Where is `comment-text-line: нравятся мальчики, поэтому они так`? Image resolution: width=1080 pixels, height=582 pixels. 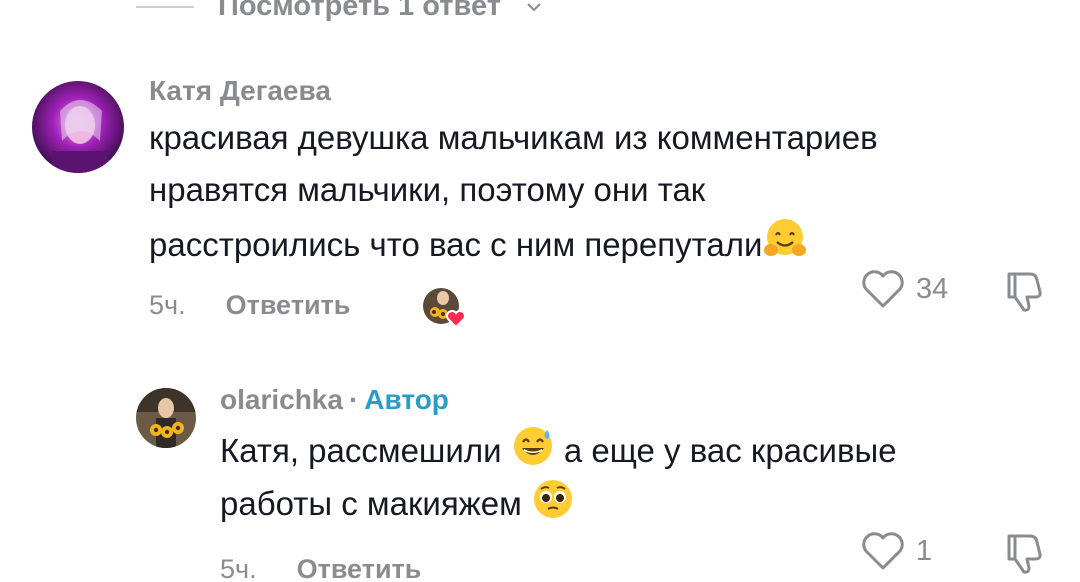
comment-text-line: нравятся мальчики, поэтому они так is located at coordinates (427, 189).